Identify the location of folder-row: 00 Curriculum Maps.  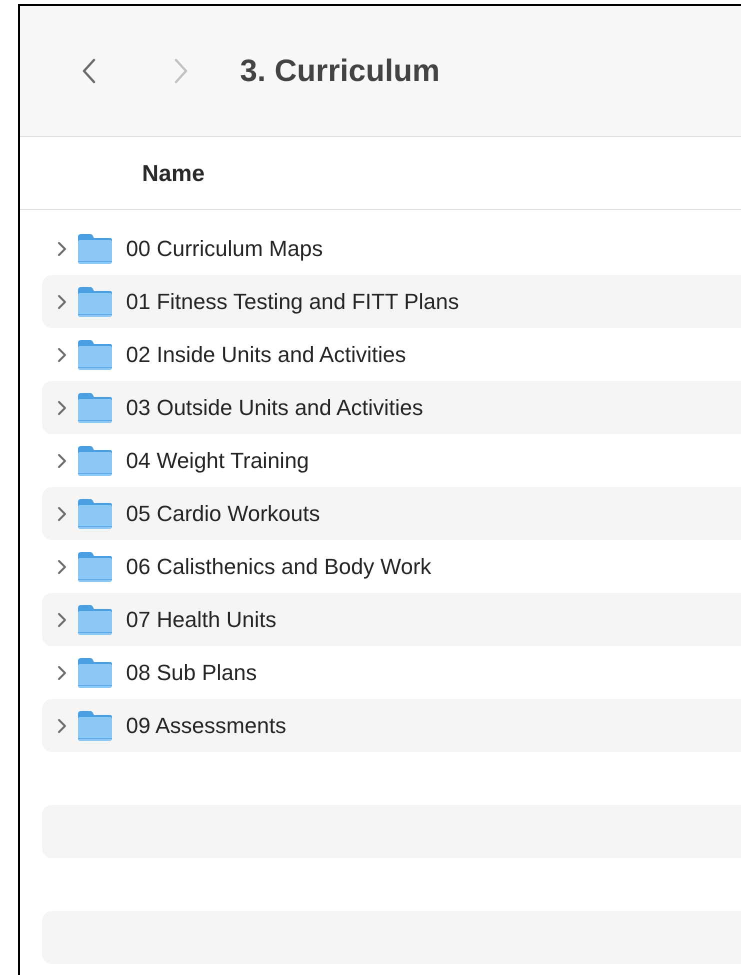
(391, 248).